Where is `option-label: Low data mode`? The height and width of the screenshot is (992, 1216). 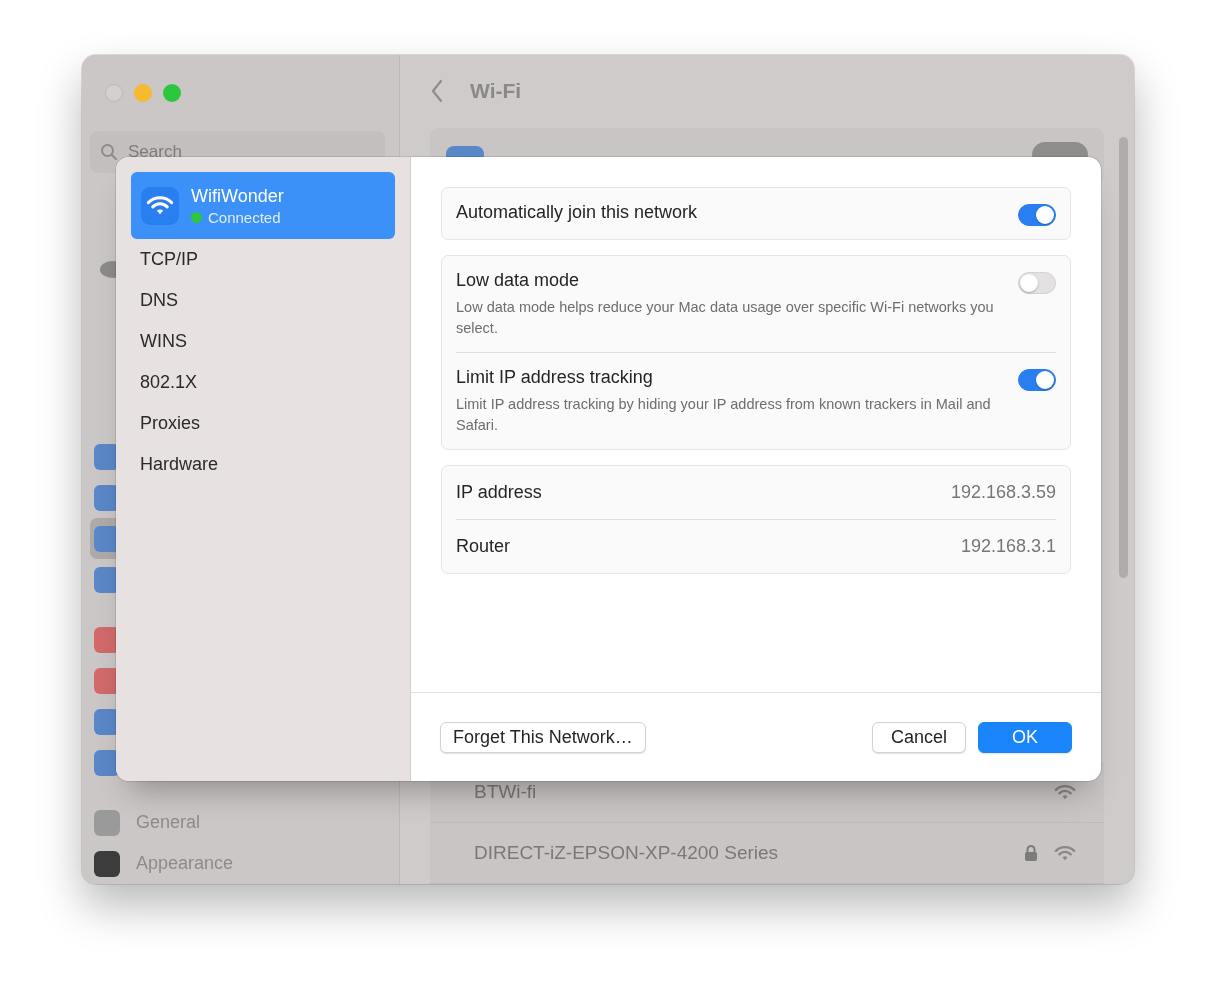
option-label: Low data mode is located at coordinates (518, 280).